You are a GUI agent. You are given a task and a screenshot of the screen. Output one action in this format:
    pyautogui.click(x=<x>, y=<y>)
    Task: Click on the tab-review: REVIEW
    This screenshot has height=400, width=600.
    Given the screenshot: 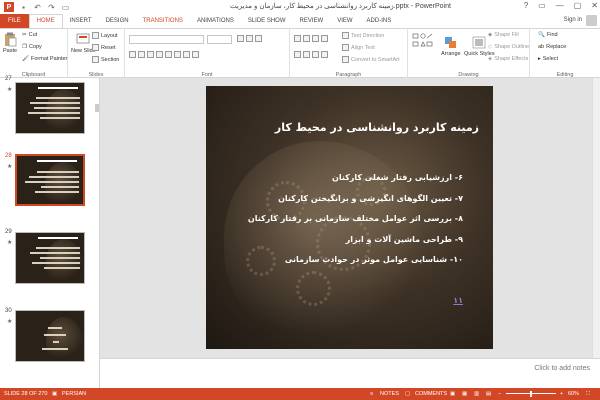 What is the action you would take?
    pyautogui.click(x=312, y=21)
    